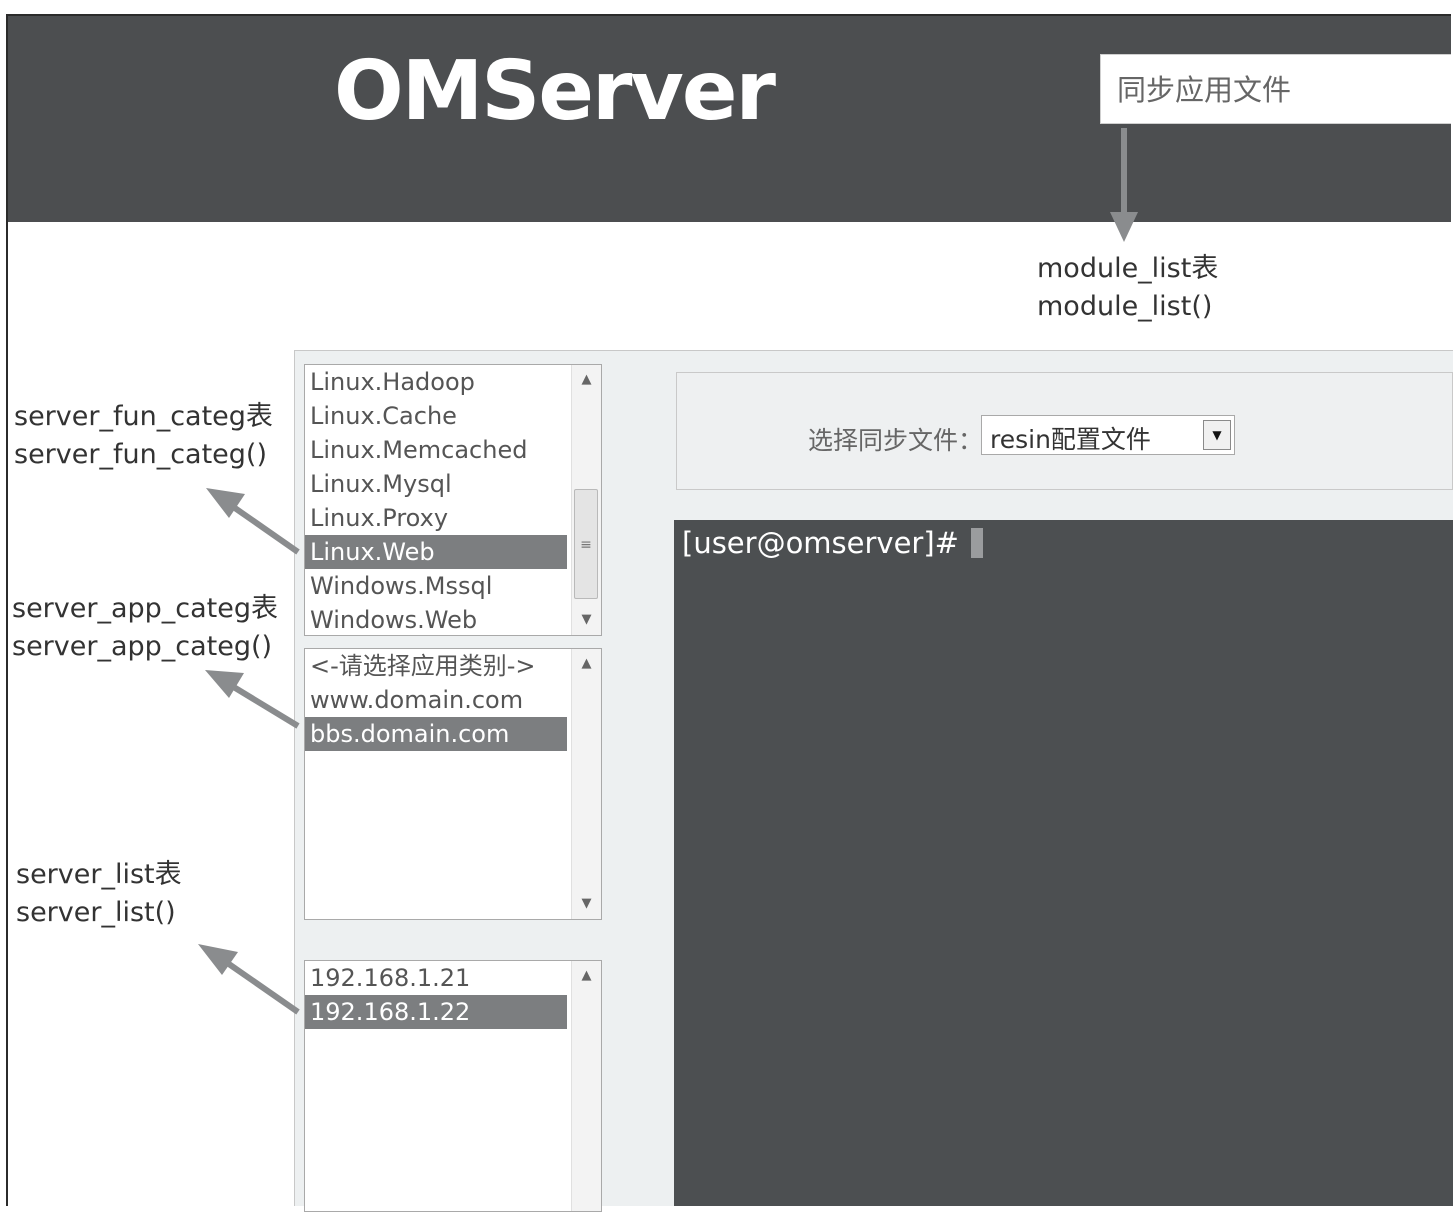 This screenshot has height=1212, width=1453. I want to click on list-item: Linux.Memcached, so click(436, 450).